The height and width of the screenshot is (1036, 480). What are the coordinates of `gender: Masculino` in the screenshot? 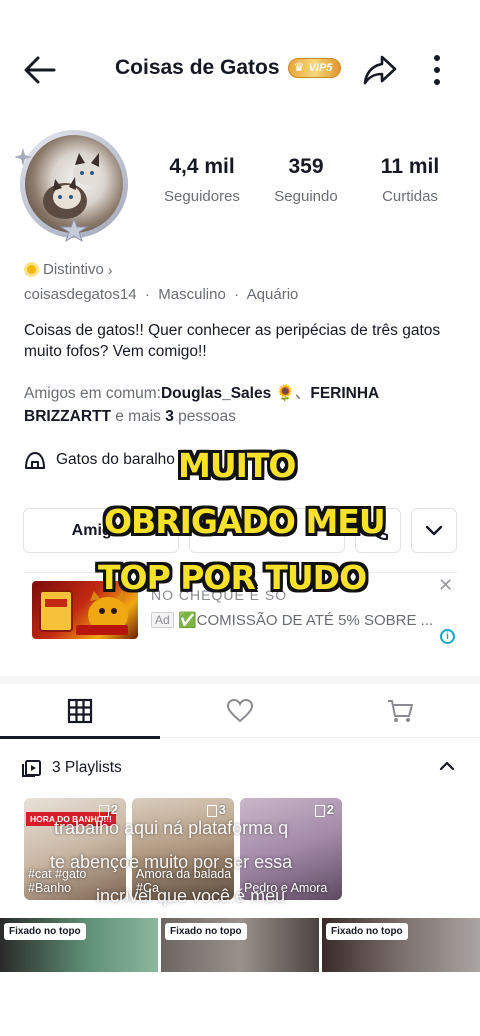 It's located at (192, 294).